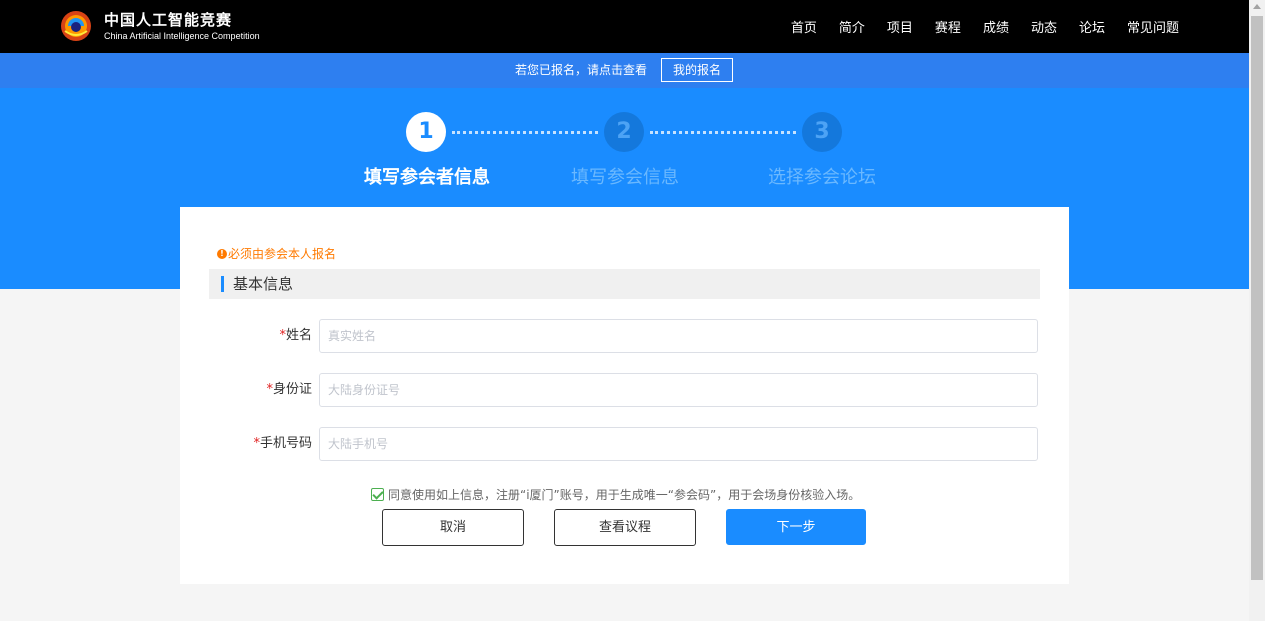 Image resolution: width=1265 pixels, height=621 pixels. I want to click on id-card-label: *身份证, so click(262, 390).